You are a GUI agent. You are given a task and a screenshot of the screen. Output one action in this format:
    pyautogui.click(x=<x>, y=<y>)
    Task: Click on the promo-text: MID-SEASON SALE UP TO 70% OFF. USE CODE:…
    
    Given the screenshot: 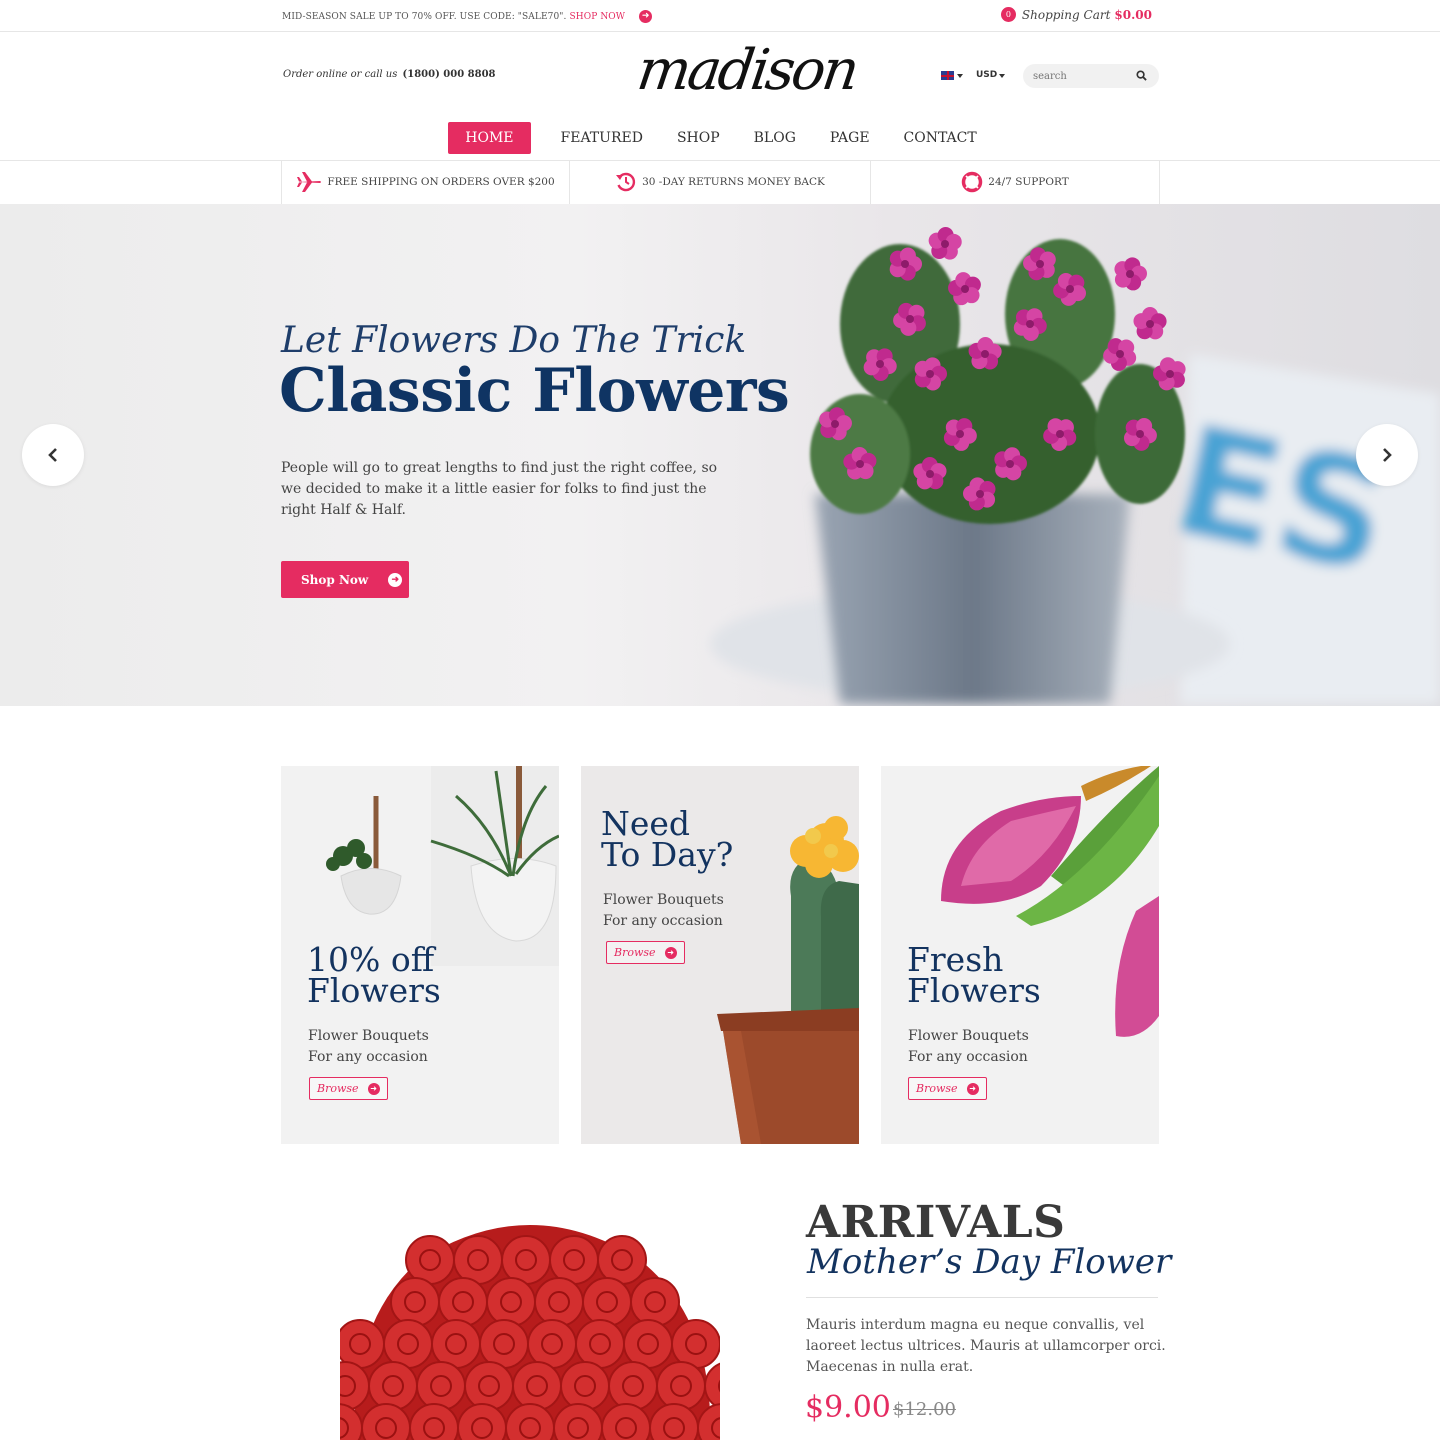 What is the action you would take?
    pyautogui.click(x=424, y=16)
    